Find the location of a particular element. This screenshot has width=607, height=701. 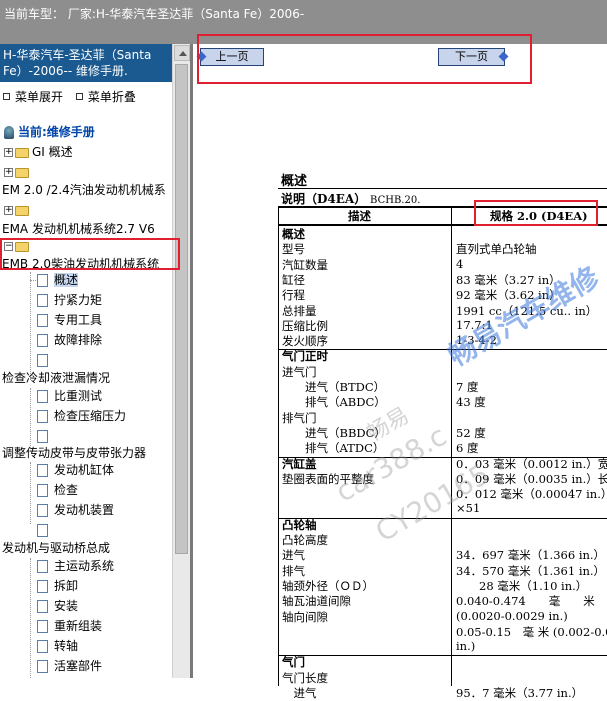

spec-value-cell: 17.7:1 is located at coordinates (474, 324).